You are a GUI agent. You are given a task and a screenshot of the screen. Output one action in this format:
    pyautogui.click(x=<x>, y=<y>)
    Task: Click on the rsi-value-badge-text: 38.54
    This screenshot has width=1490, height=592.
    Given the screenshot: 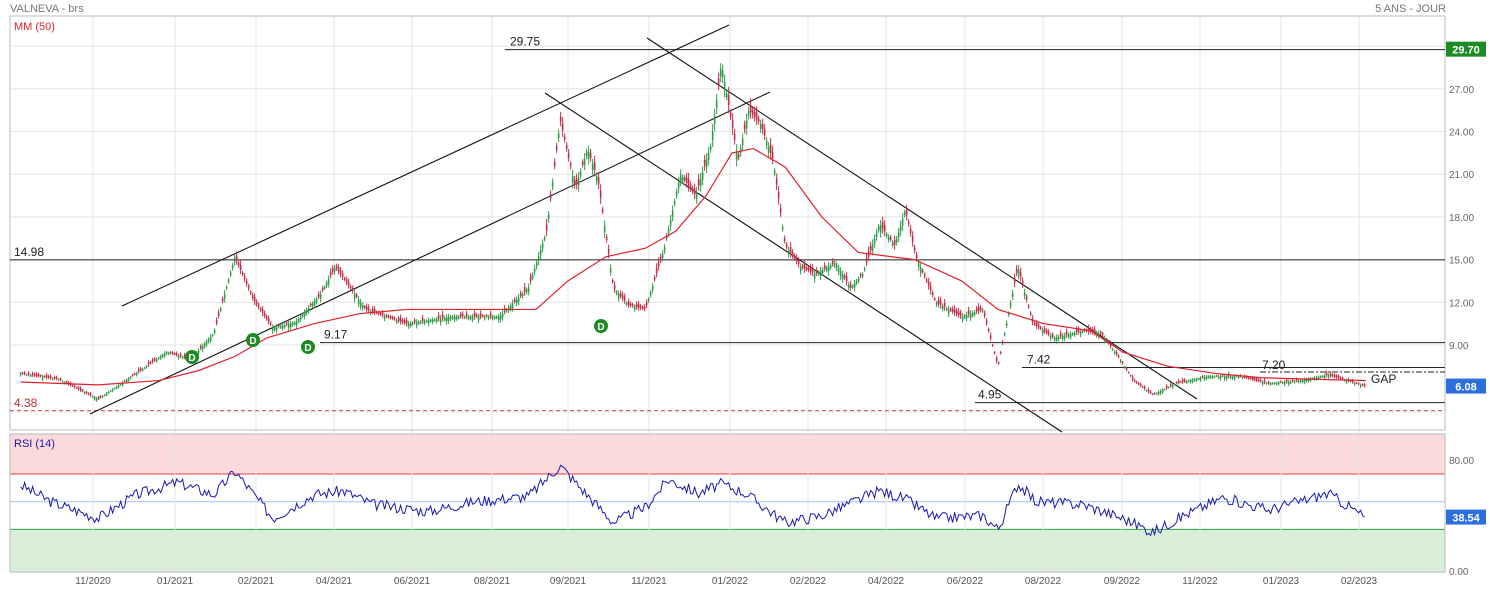 What is the action you would take?
    pyautogui.click(x=1466, y=519)
    